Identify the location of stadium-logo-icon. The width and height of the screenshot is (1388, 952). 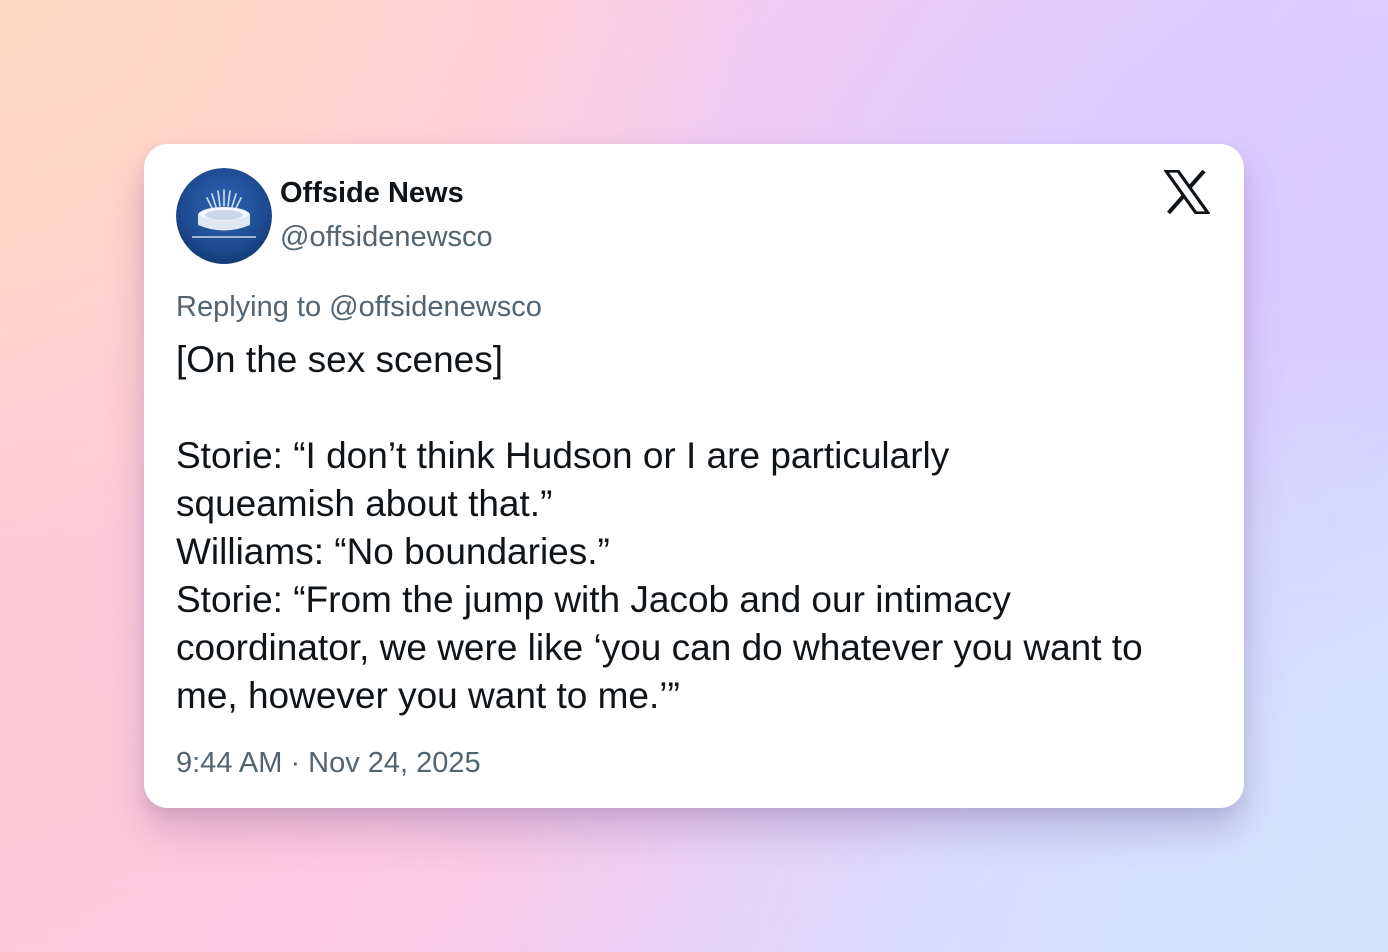
(224, 216).